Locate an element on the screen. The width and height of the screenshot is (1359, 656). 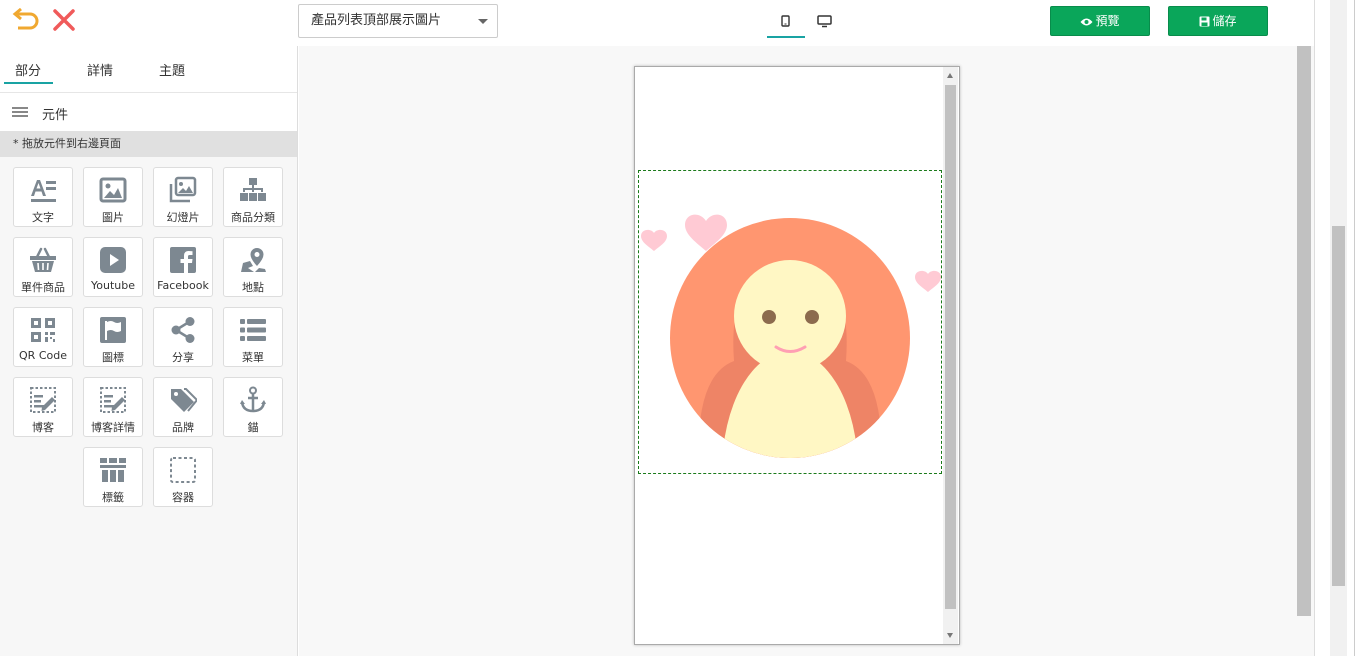
undo-icon is located at coordinates (26, 20).